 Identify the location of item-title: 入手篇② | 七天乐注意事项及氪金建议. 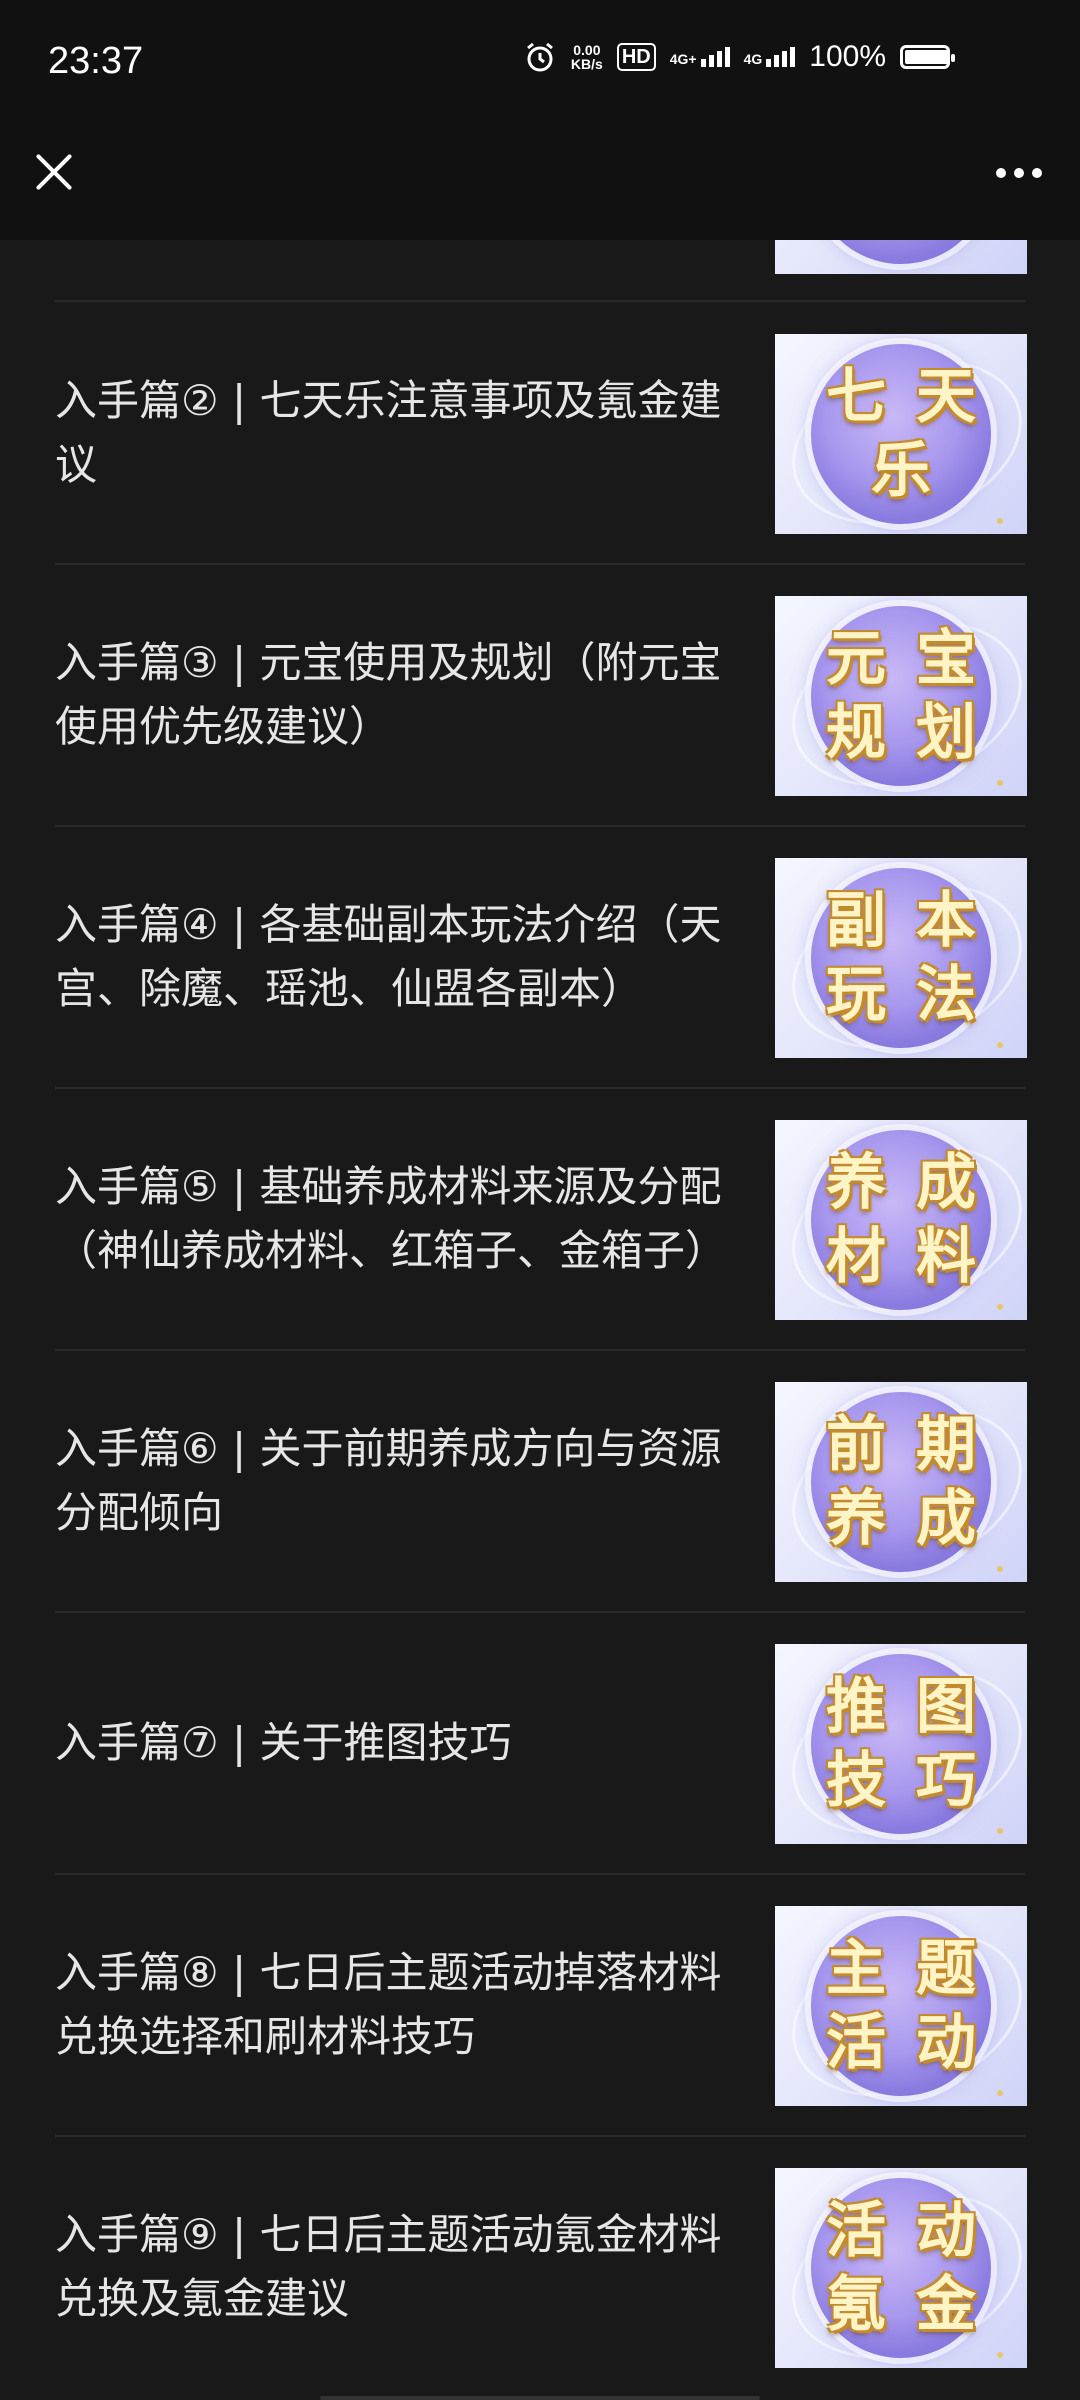
(388, 432).